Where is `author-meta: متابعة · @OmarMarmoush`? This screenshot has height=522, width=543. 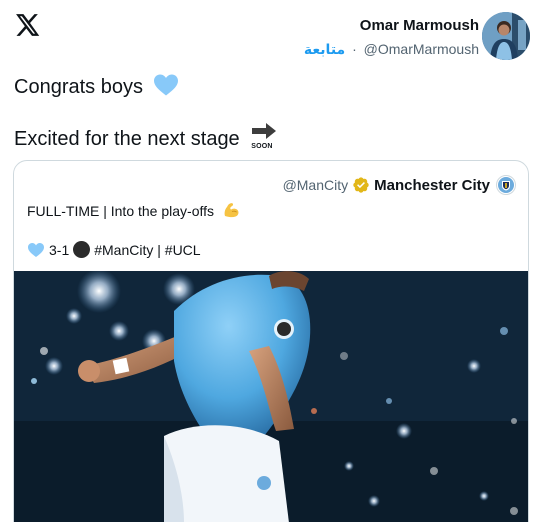 author-meta: متابعة · @OmarMarmoush is located at coordinates (391, 49).